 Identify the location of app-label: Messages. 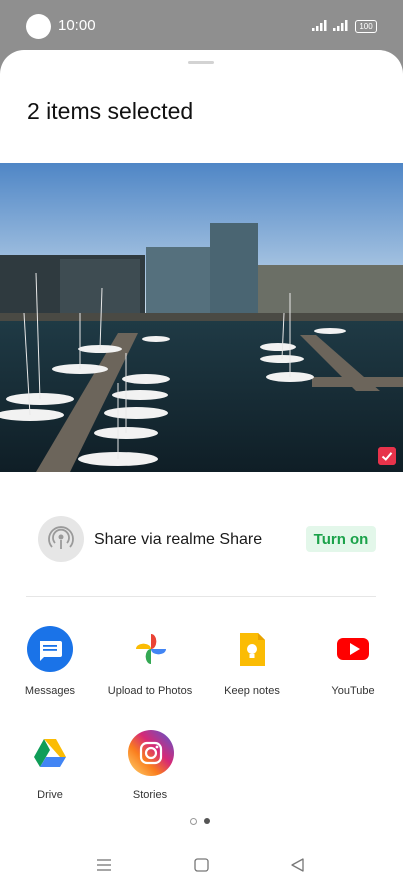
(50, 691).